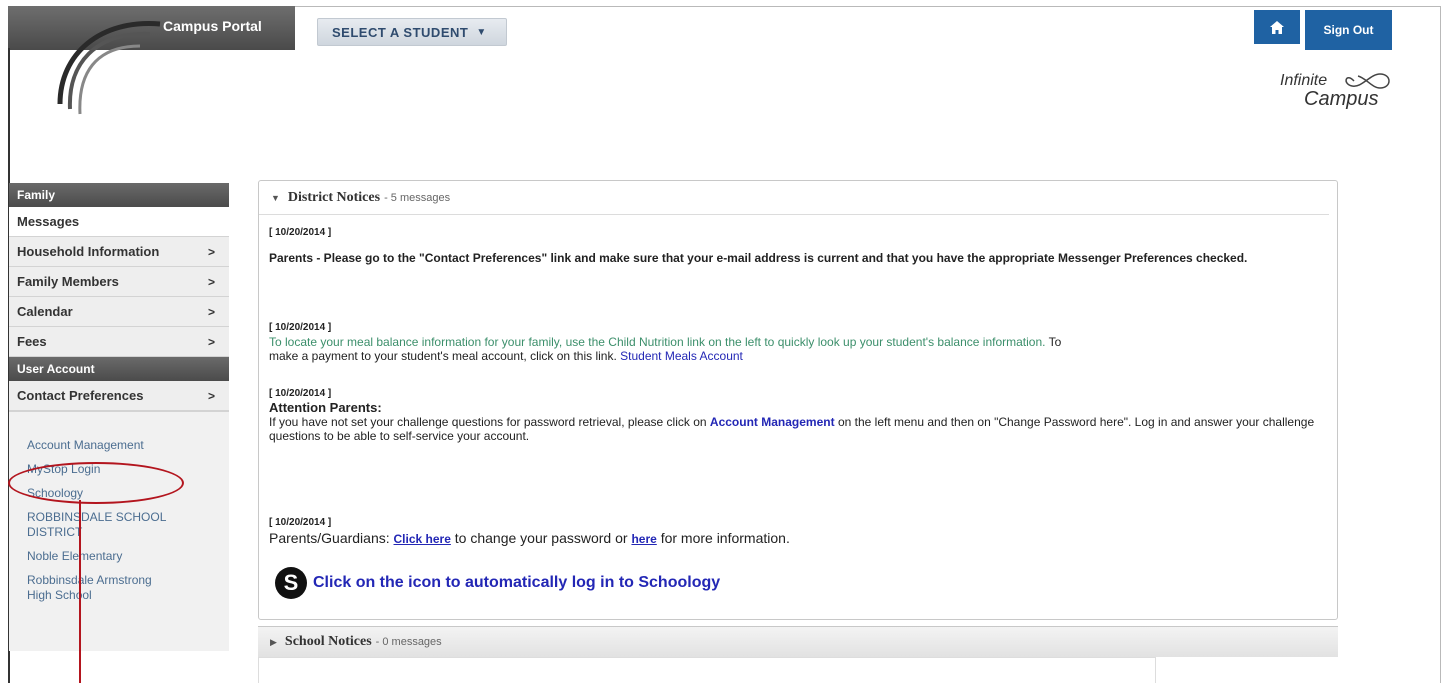 This screenshot has height=683, width=1449. What do you see at coordinates (109, 68) in the screenshot?
I see `campus-arc-logo` at bounding box center [109, 68].